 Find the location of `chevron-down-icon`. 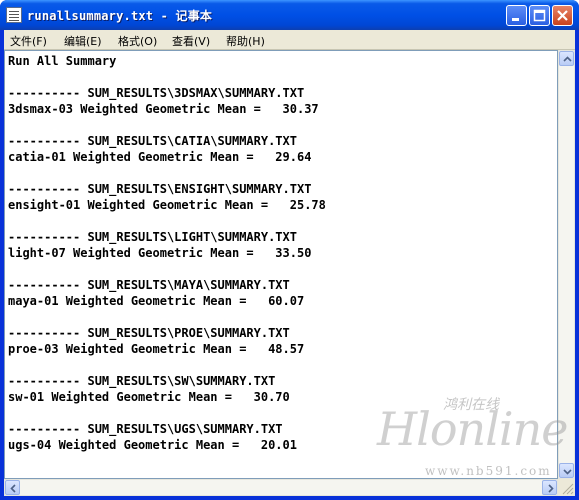

chevron-down-icon is located at coordinates (567, 472).